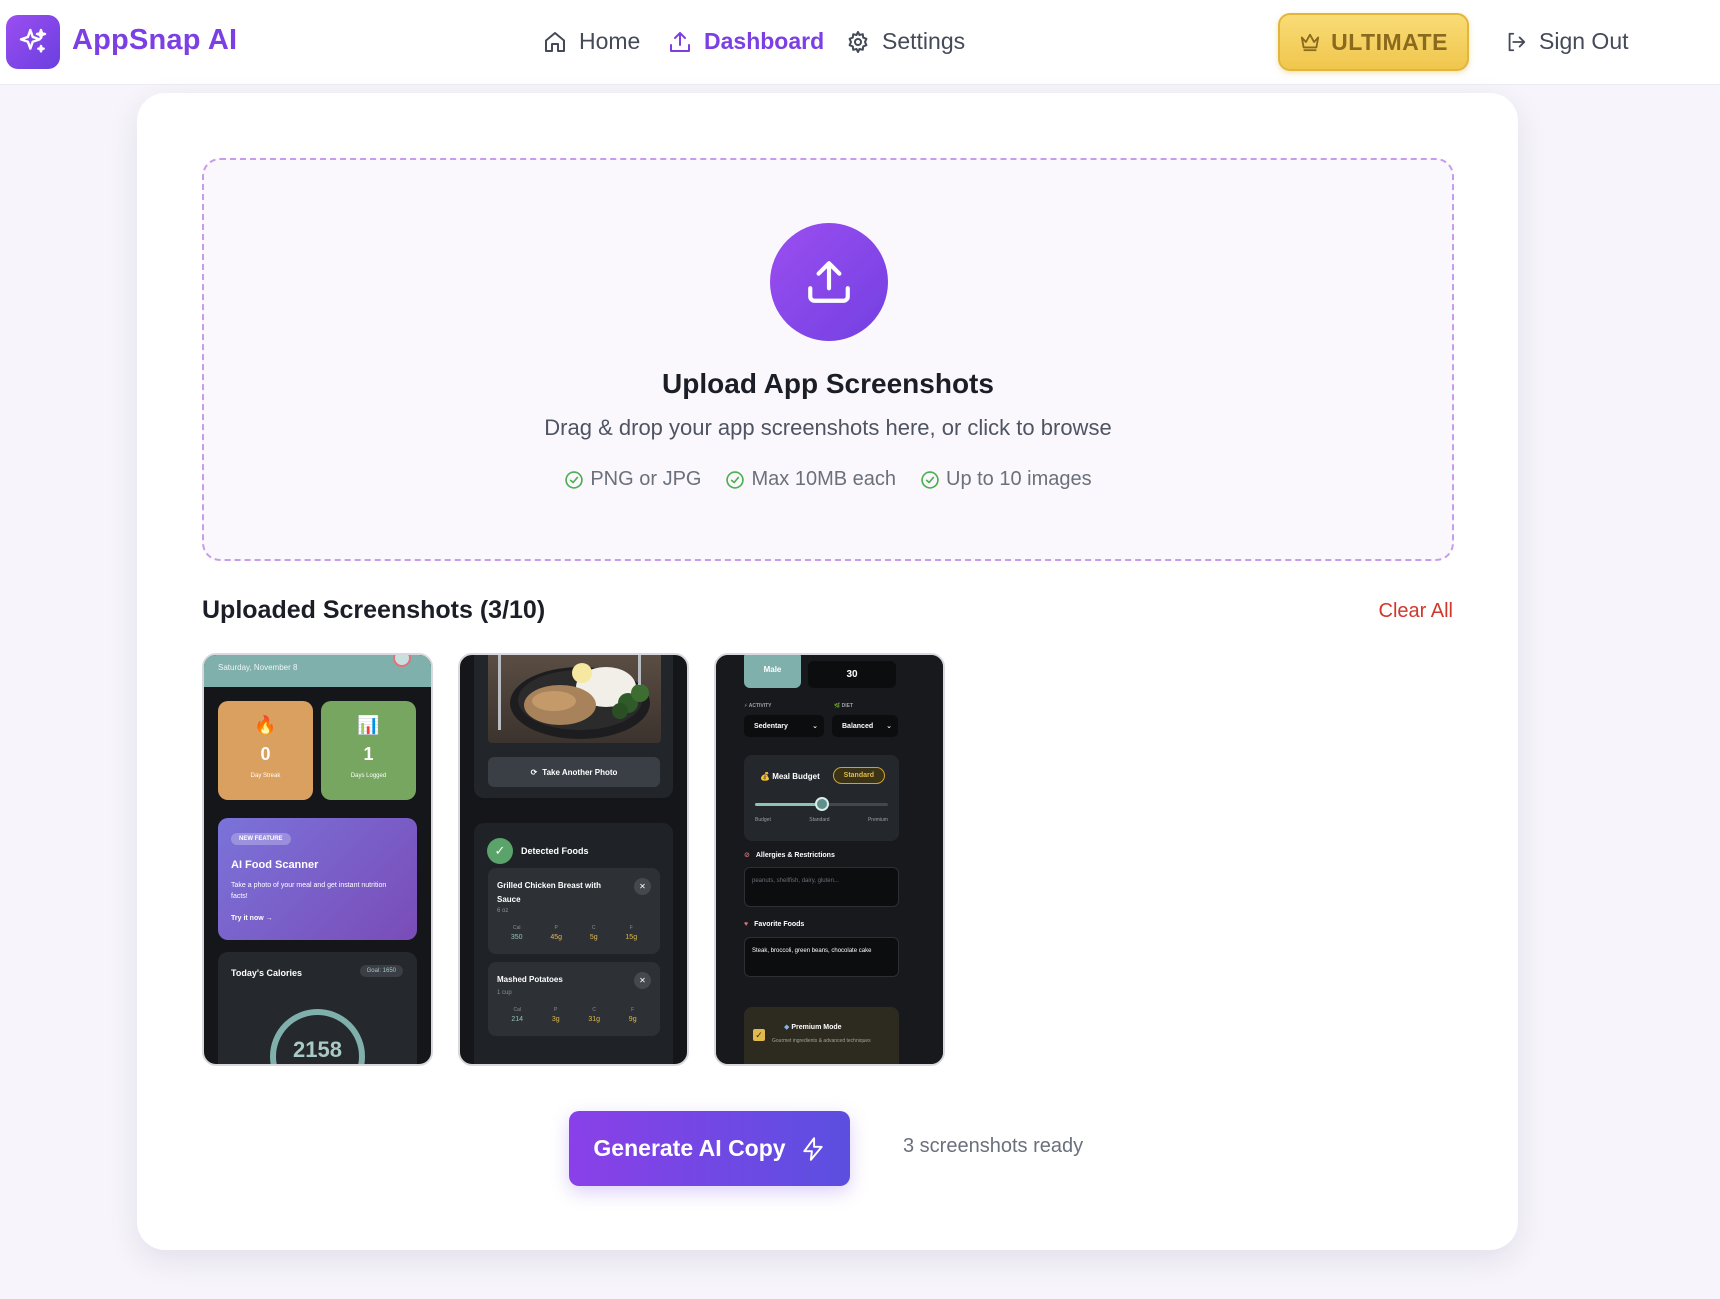 This screenshot has width=1720, height=1299. Describe the element at coordinates (642, 980) in the screenshot. I see `close-icon: ✕` at that location.